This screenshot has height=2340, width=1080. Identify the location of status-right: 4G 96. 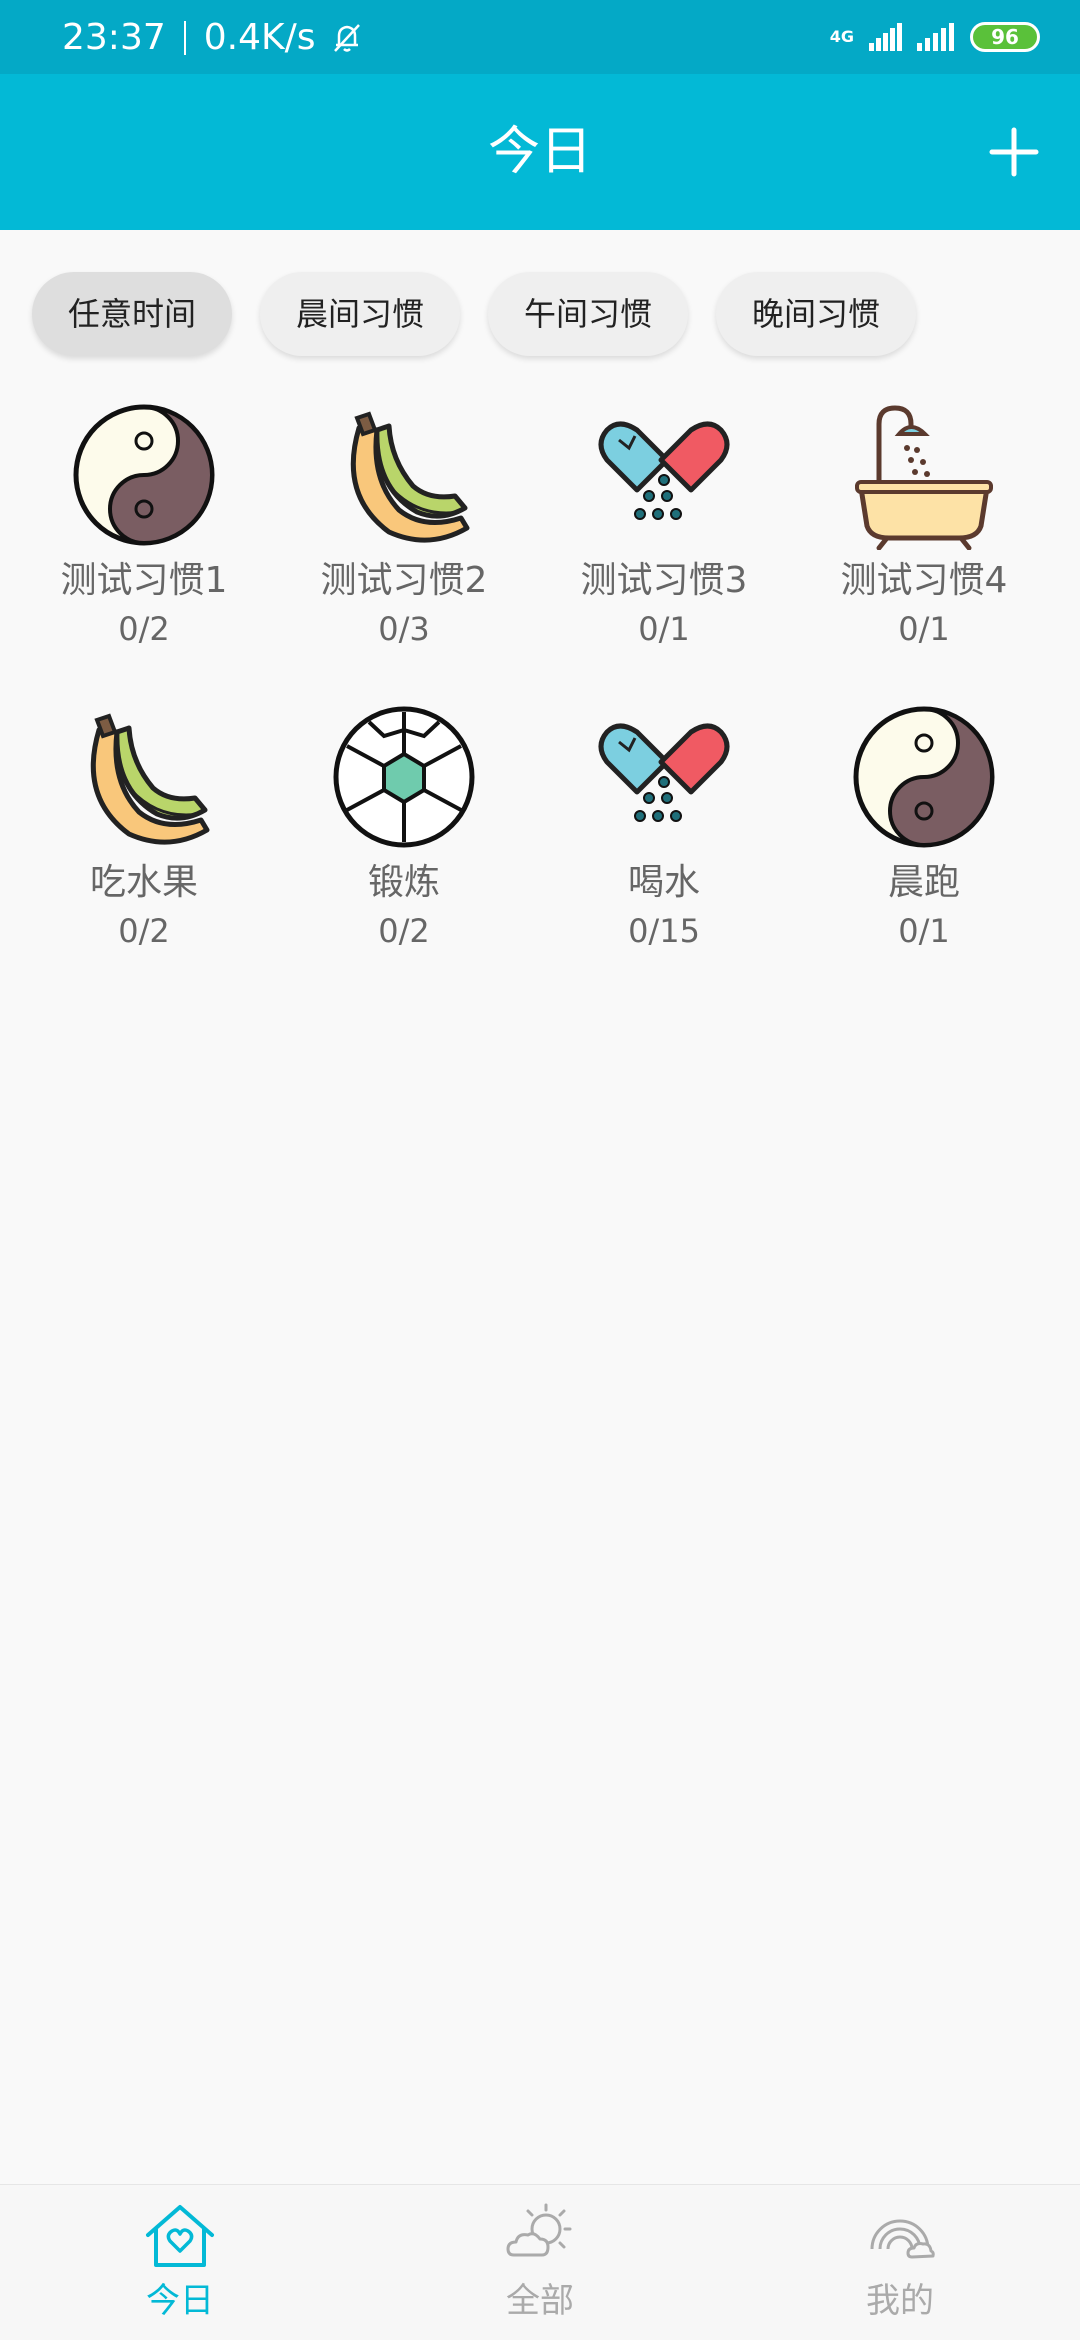
(935, 37).